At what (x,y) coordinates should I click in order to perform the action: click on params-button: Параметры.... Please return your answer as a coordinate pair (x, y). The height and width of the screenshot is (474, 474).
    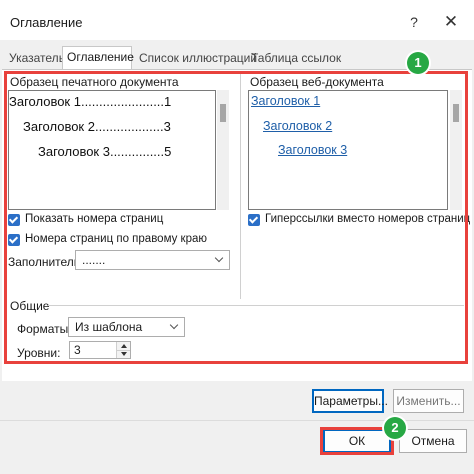
    Looking at the image, I should click on (350, 401).